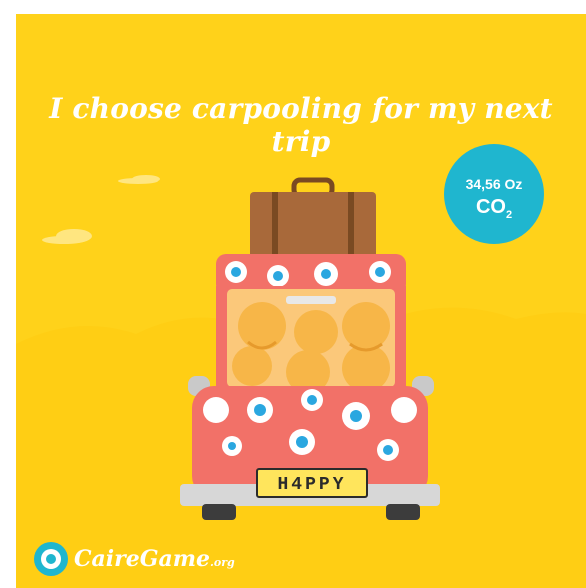  I want to click on co2-unit-text: CO, so click(490, 207).